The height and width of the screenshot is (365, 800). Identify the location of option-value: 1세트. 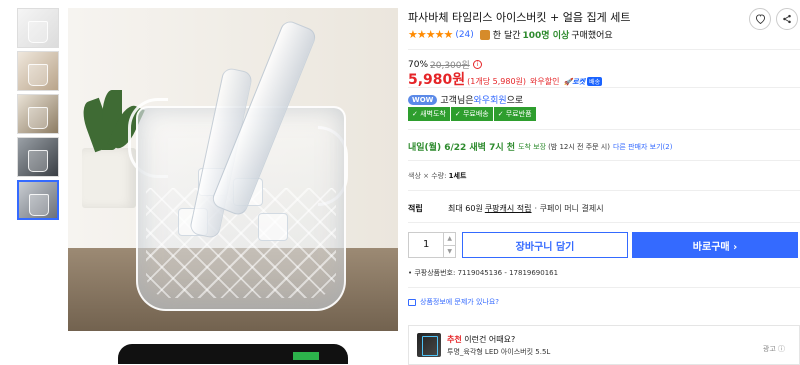
(457, 176).